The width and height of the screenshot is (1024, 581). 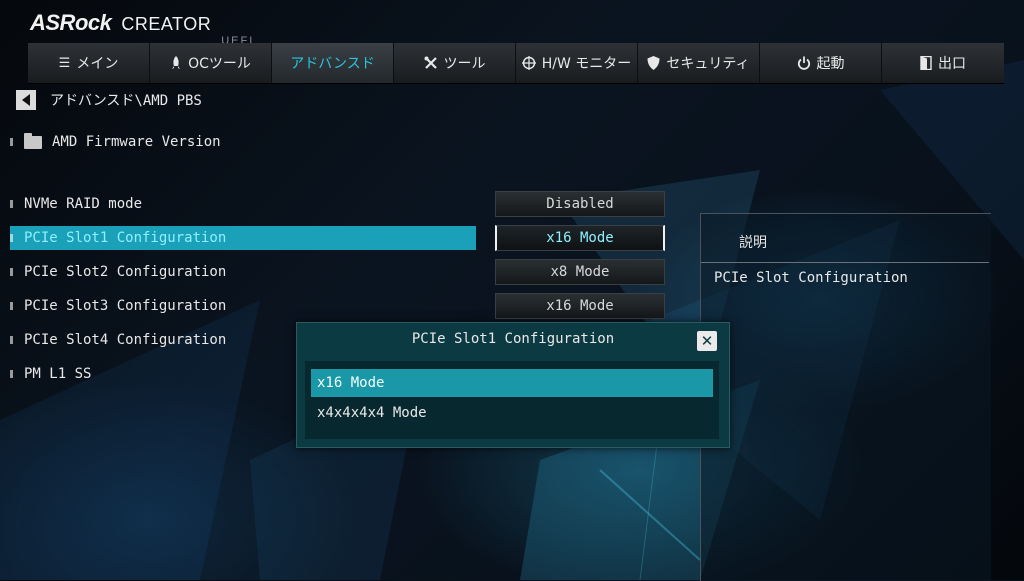 I want to click on crosshair-icon, so click(x=528, y=63).